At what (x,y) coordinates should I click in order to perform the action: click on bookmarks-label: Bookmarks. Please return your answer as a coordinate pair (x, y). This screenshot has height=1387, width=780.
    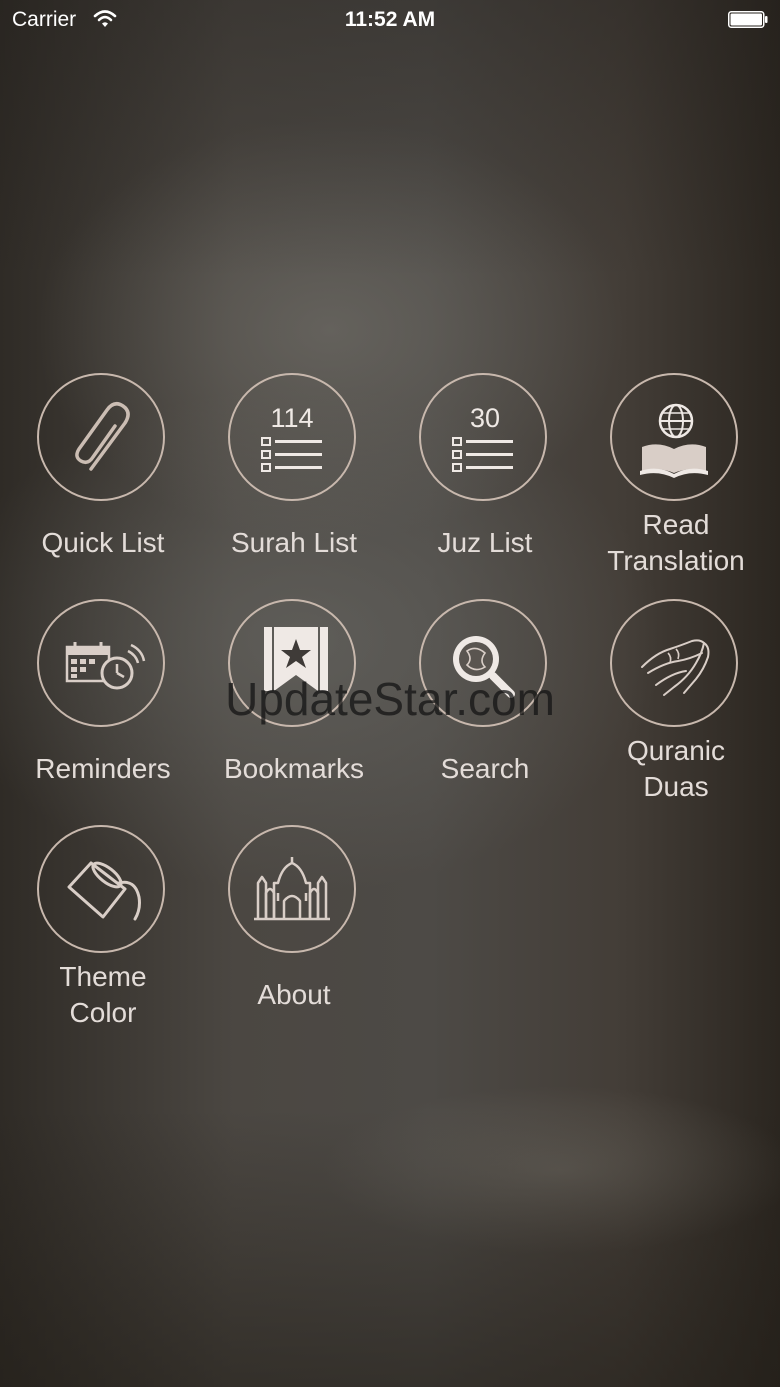
    Looking at the image, I should click on (294, 768).